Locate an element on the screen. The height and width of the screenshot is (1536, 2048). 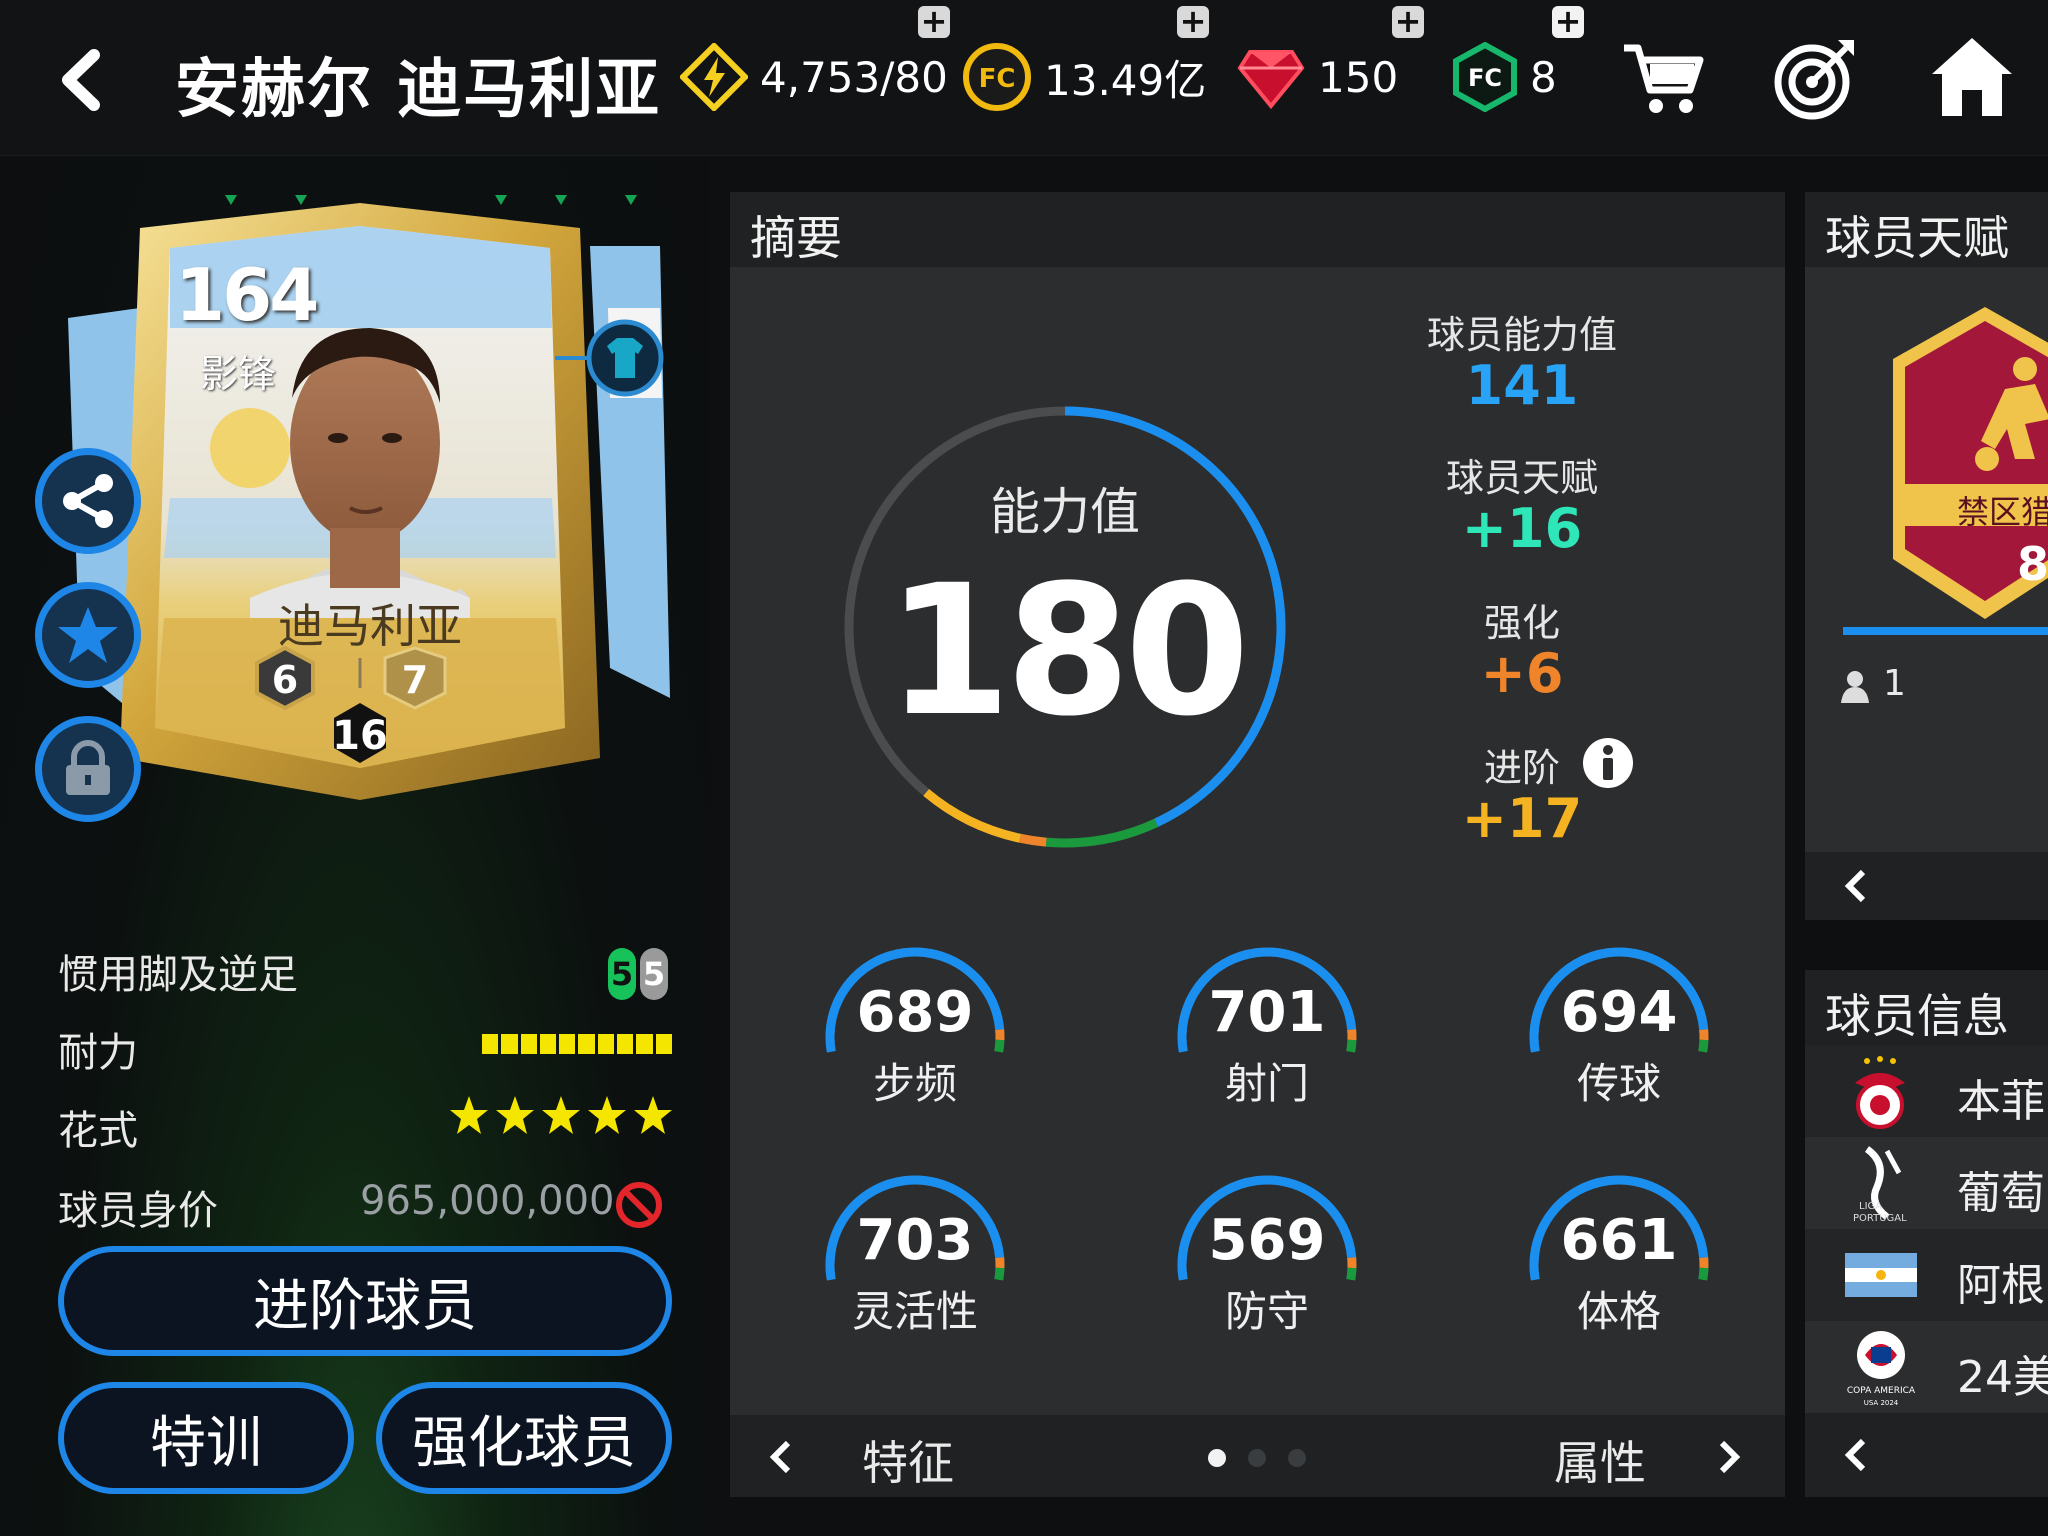
not-tradable-icon is located at coordinates (639, 1205).